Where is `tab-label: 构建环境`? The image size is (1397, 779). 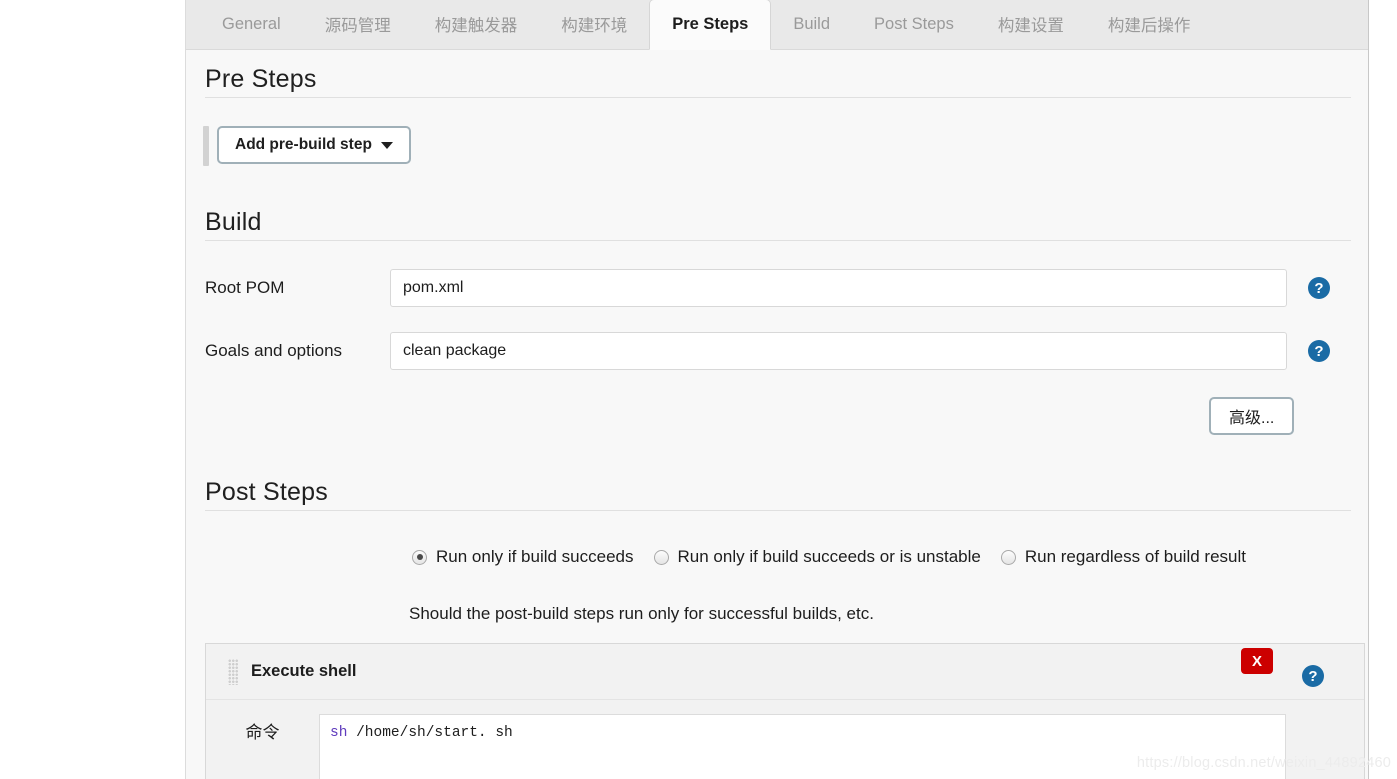 tab-label: 构建环境 is located at coordinates (594, 26).